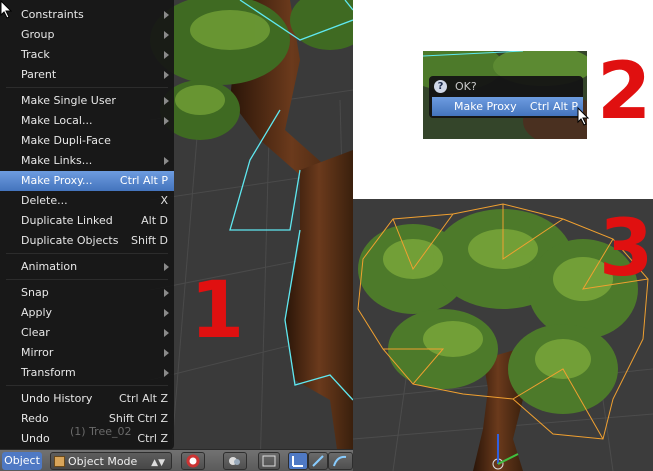  What do you see at coordinates (49, 266) in the screenshot?
I see `menu-item-label: Animation` at bounding box center [49, 266].